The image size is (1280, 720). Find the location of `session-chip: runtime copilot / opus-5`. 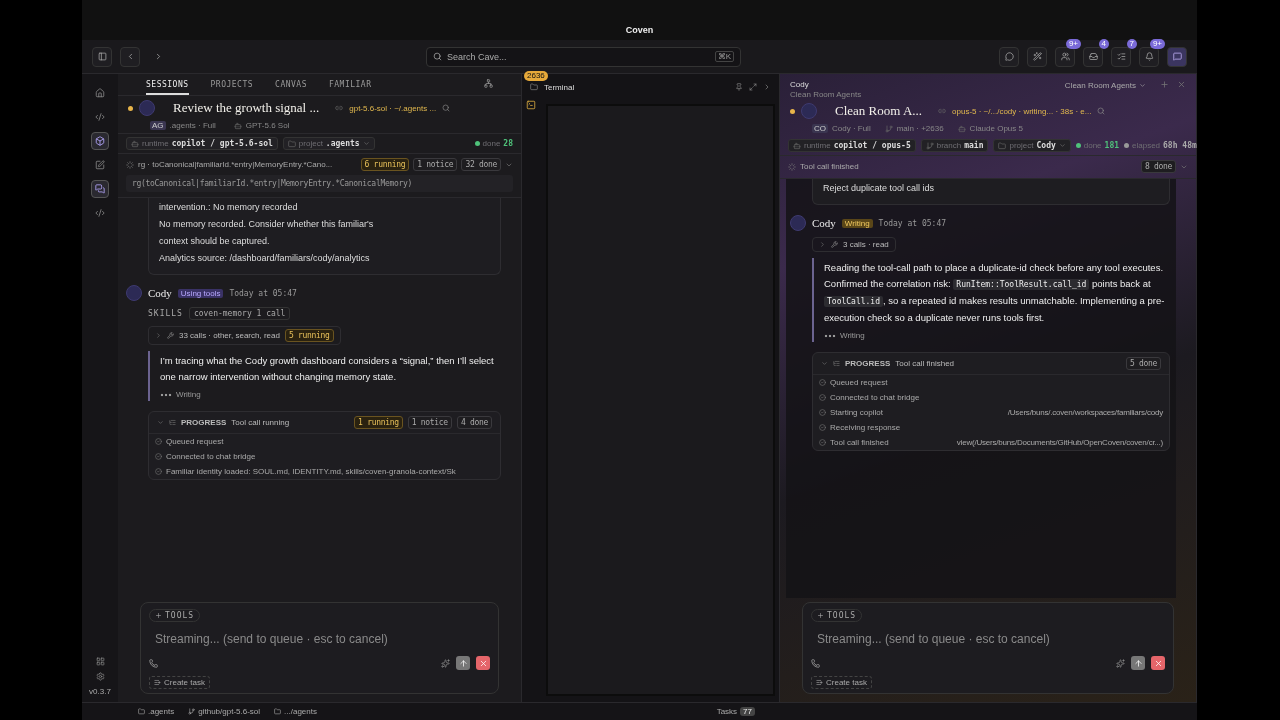

session-chip: runtime copilot / opus-5 is located at coordinates (852, 145).